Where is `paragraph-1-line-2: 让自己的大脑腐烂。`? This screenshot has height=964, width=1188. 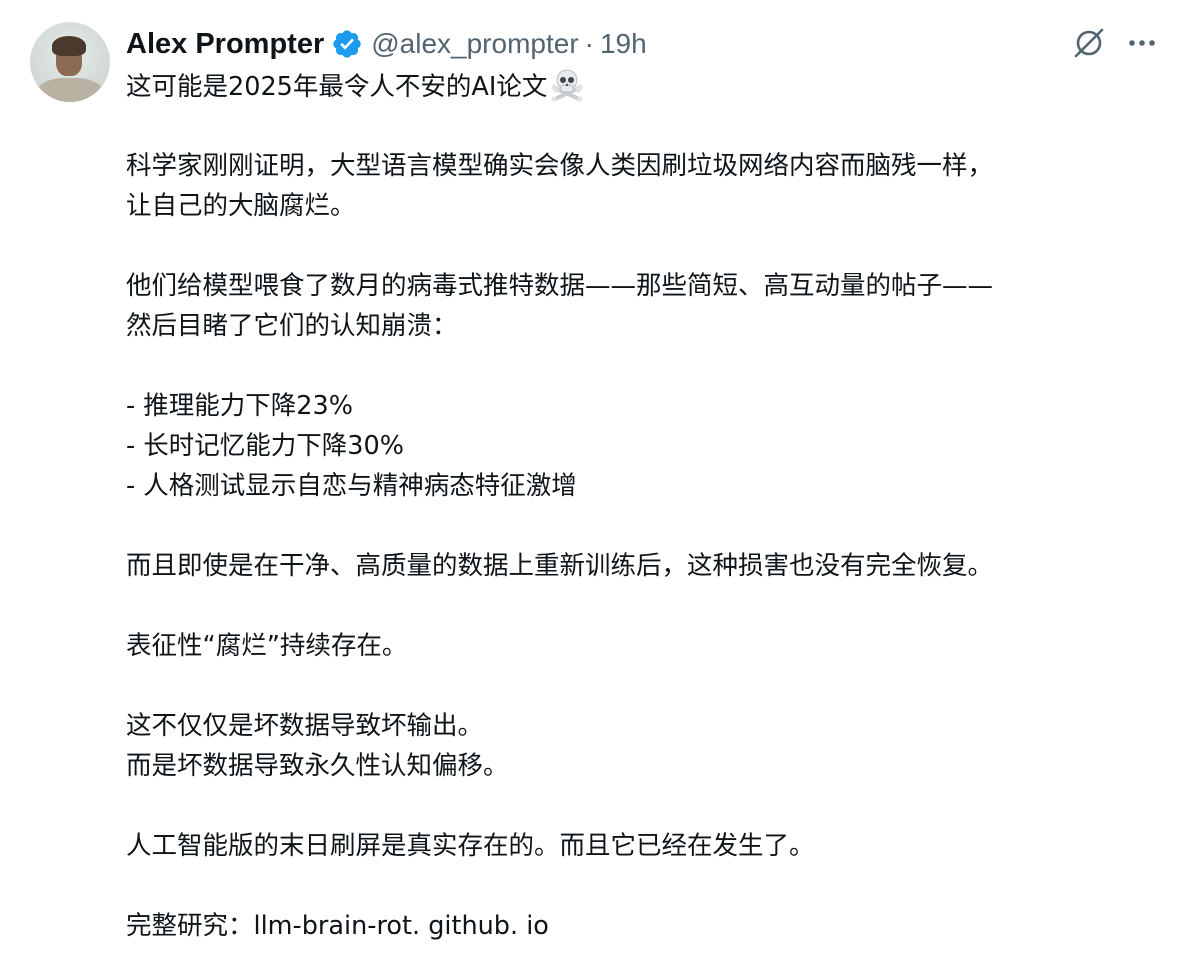
paragraph-1-line-2: 让自己的大脑腐烂。 is located at coordinates (241, 206).